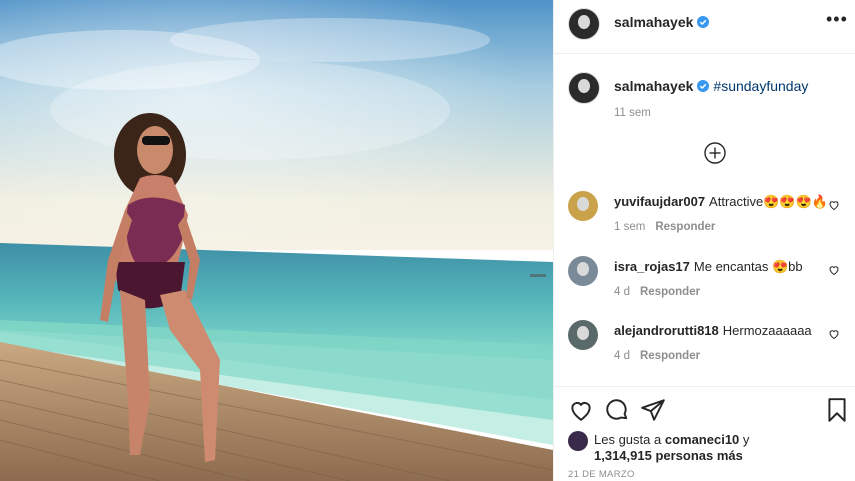 The width and height of the screenshot is (855, 481). I want to click on author-avatar, so click(584, 24).